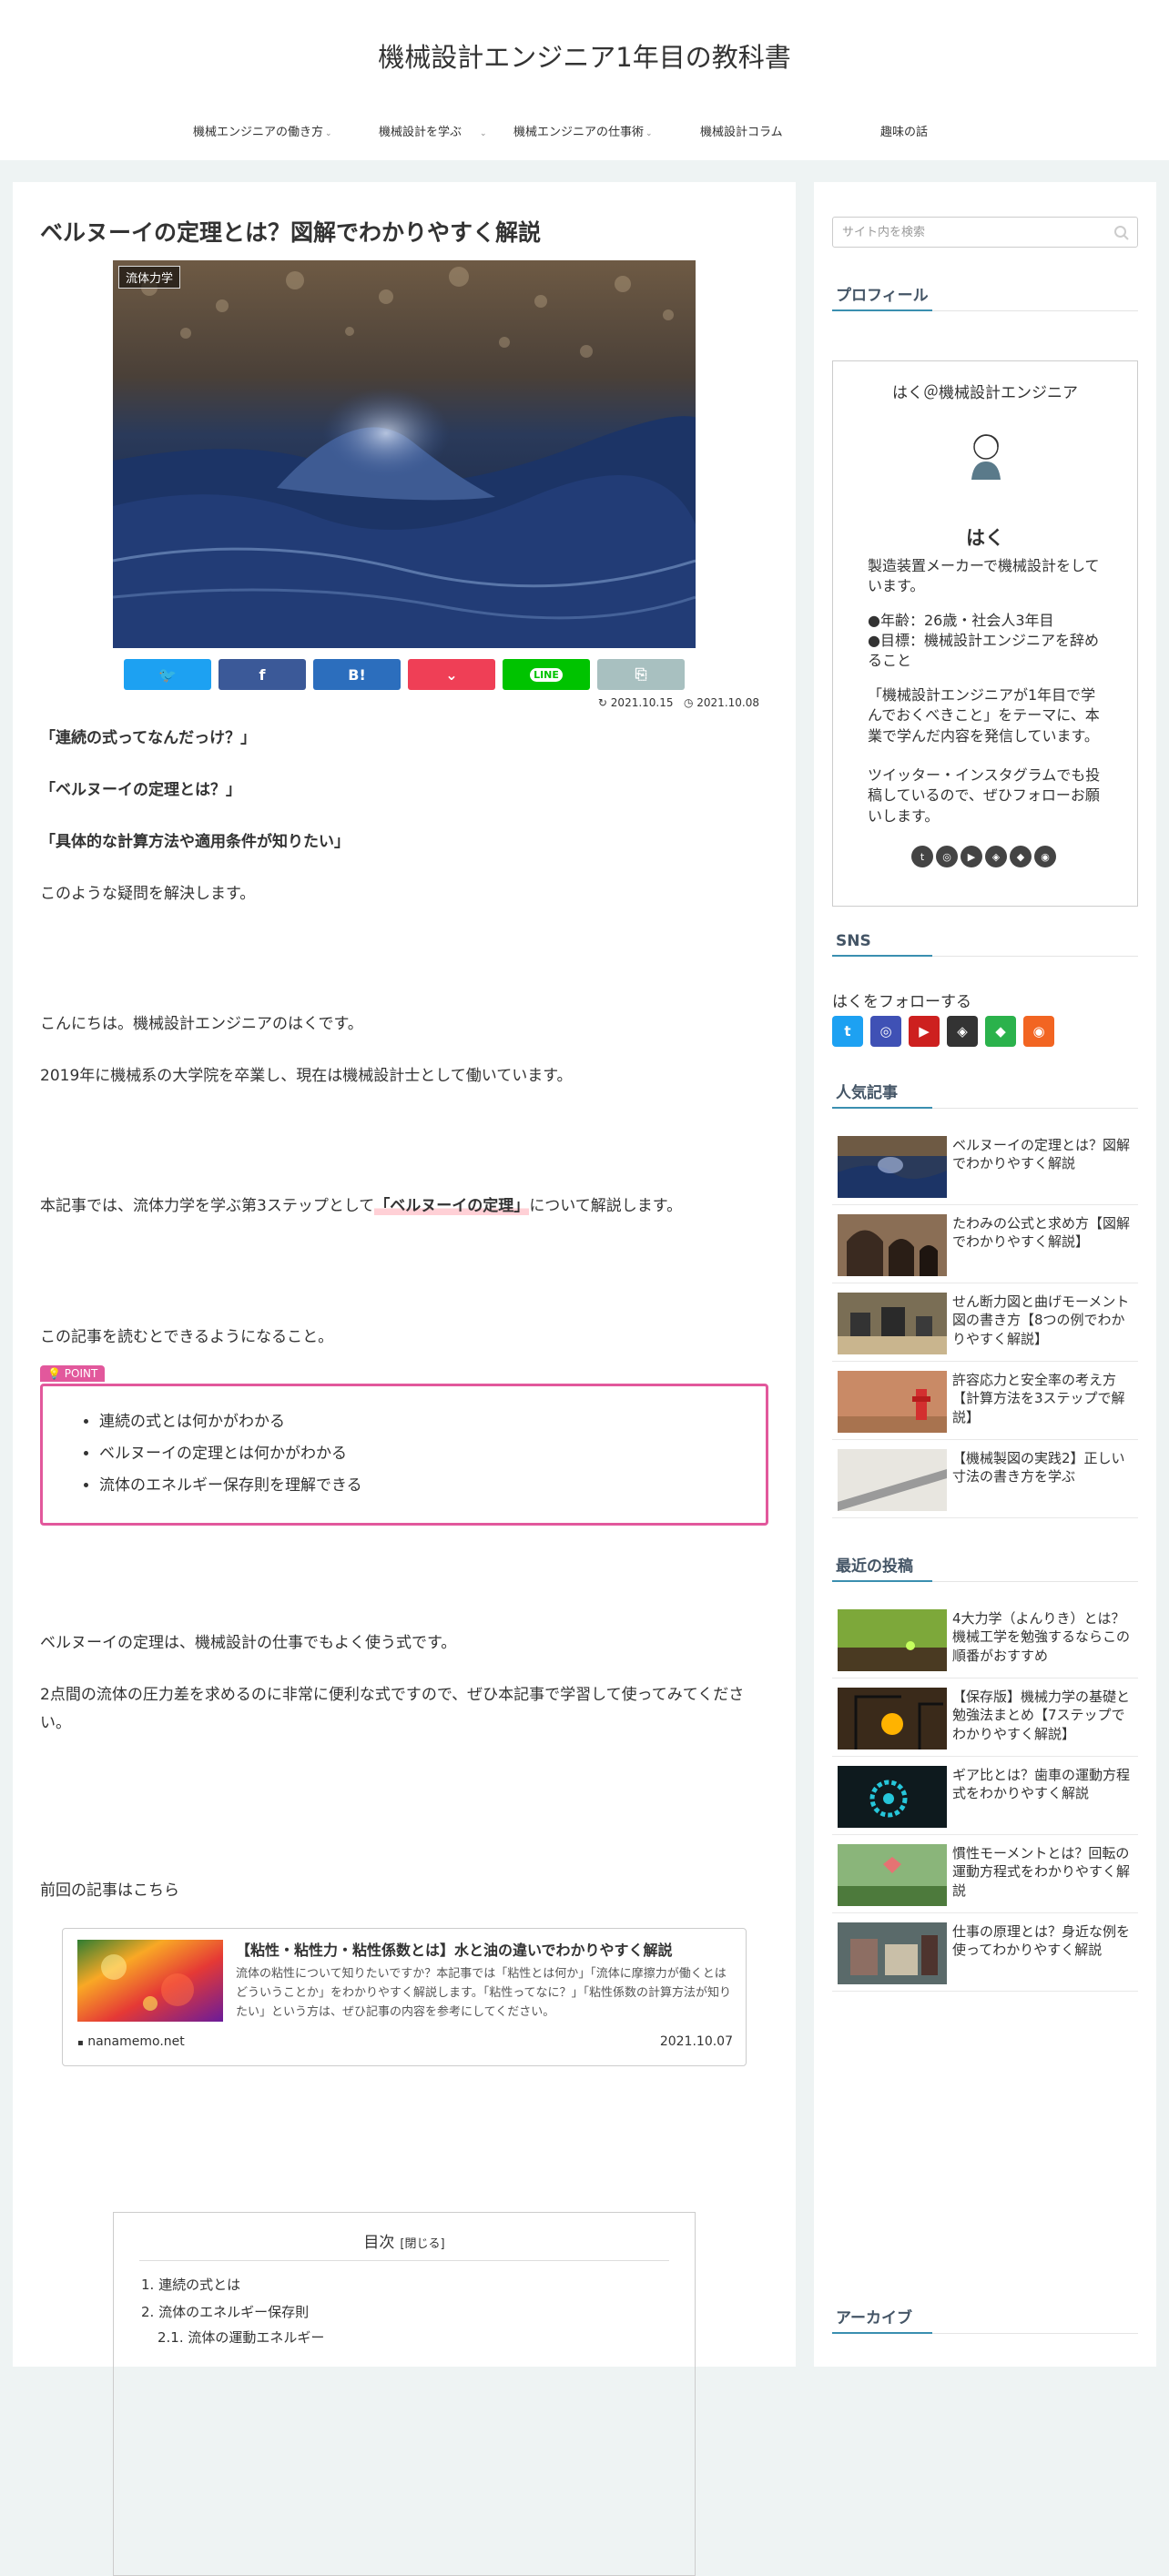 The width and height of the screenshot is (1169, 2576). I want to click on follow-instagram-button: ◎, so click(885, 1031).